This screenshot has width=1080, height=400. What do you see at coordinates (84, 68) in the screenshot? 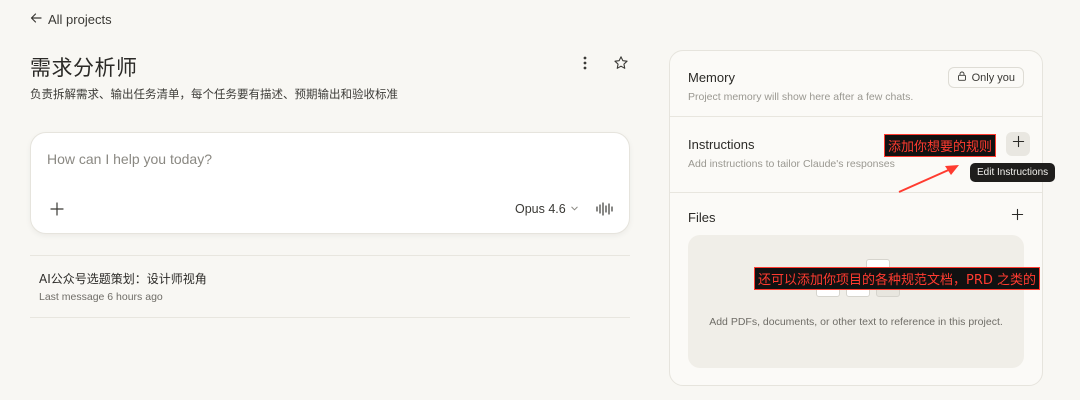
I see `project-title: 需求分析师` at bounding box center [84, 68].